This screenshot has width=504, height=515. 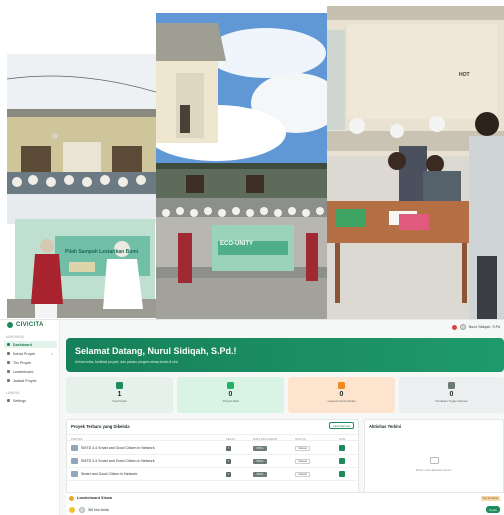 What do you see at coordinates (341, 401) in the screenshot?
I see `stat-label: Laporan Perlu Dinilai` at bounding box center [341, 401].